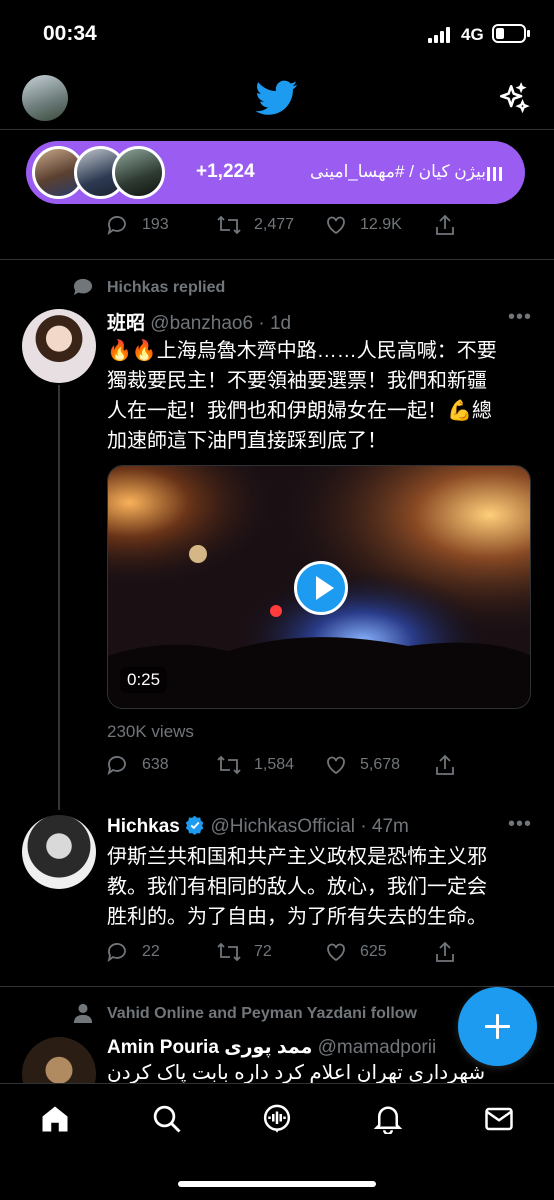 The height and width of the screenshot is (1200, 554). Describe the element at coordinates (277, 1119) in the screenshot. I see `spaces-icon` at that location.